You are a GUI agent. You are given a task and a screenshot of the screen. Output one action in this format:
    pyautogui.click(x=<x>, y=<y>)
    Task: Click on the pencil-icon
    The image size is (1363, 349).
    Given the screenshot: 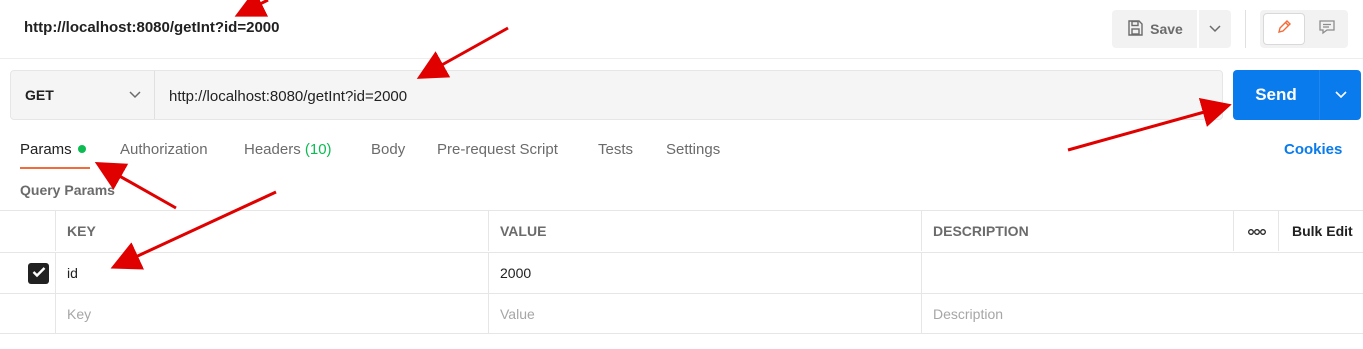 What is the action you would take?
    pyautogui.click(x=1284, y=29)
    